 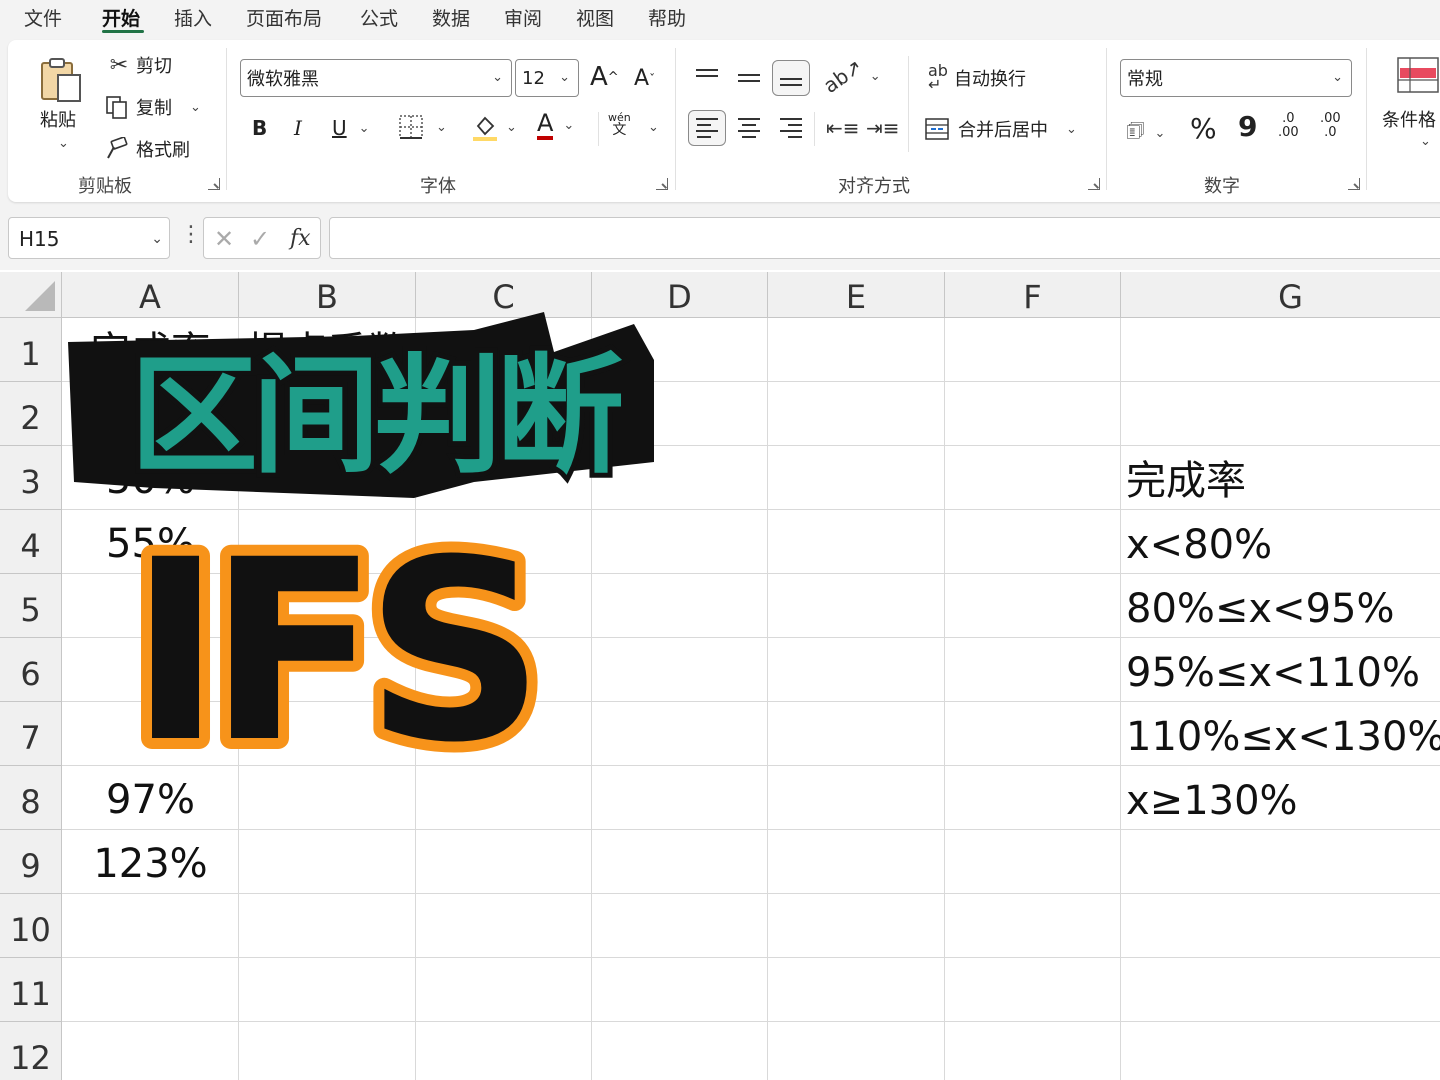 What do you see at coordinates (89, 238) in the screenshot?
I see `name-box: H15 ⌄` at bounding box center [89, 238].